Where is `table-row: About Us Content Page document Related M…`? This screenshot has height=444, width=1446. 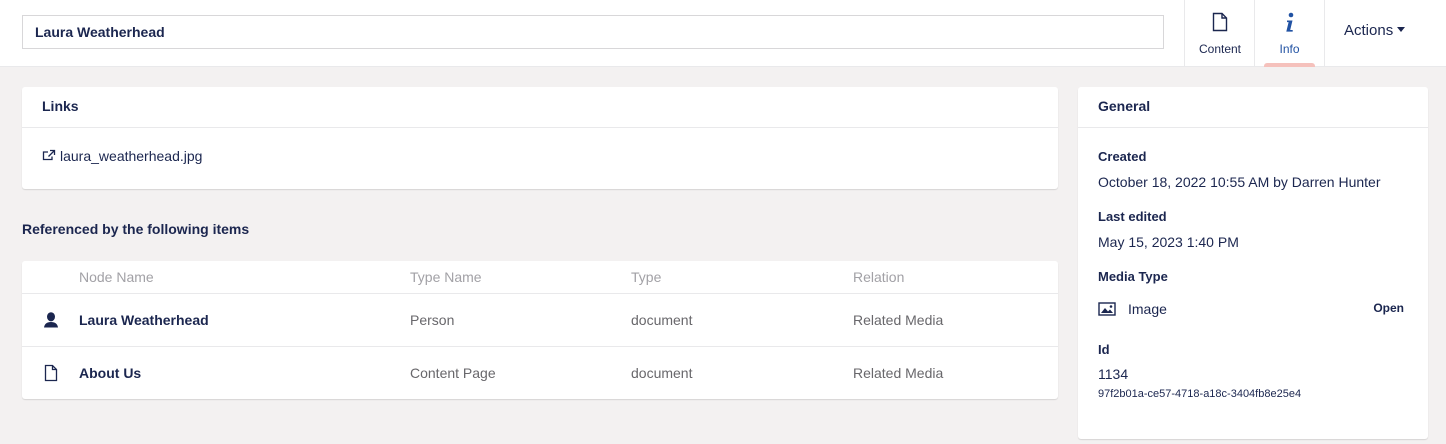 table-row: About Us Content Page document Related M… is located at coordinates (540, 373).